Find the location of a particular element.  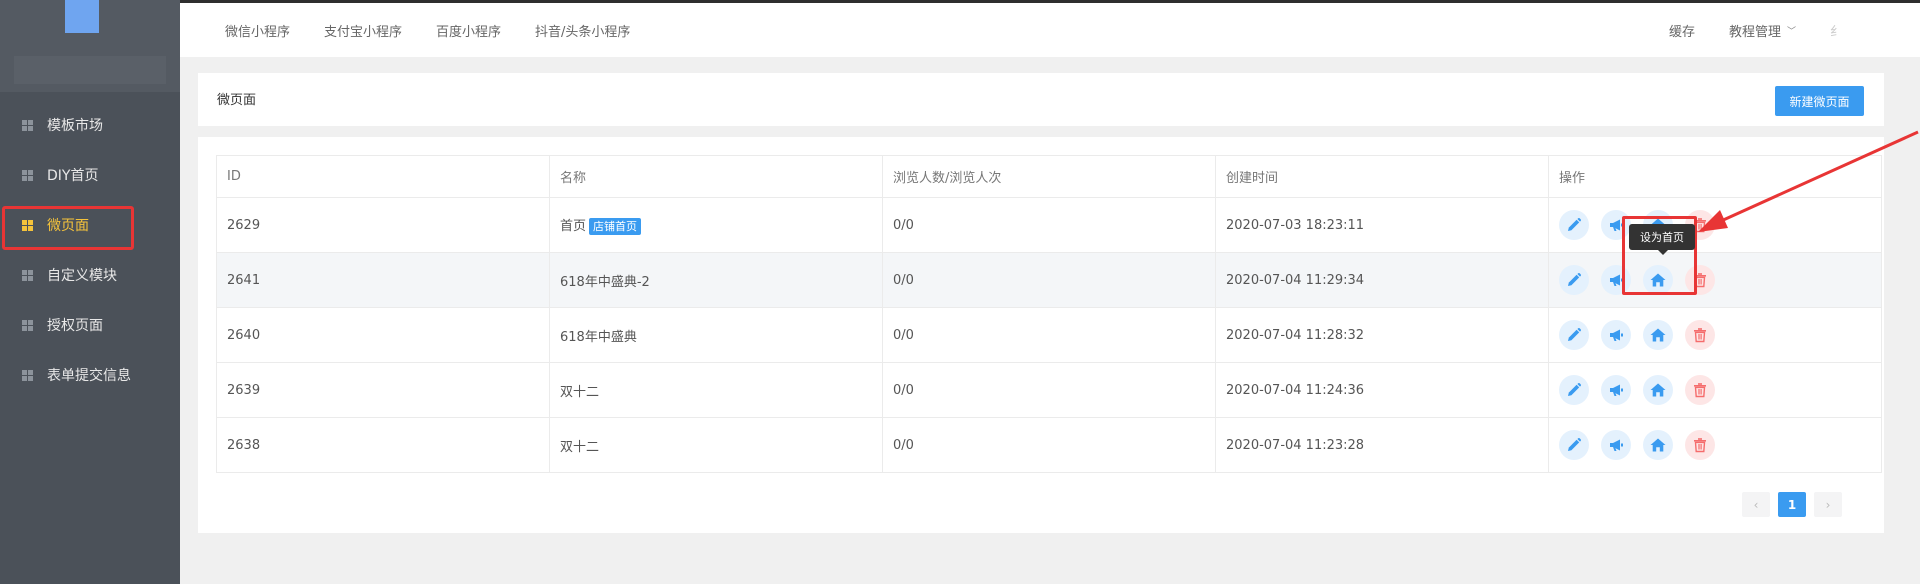

logo is located at coordinates (82, 16).